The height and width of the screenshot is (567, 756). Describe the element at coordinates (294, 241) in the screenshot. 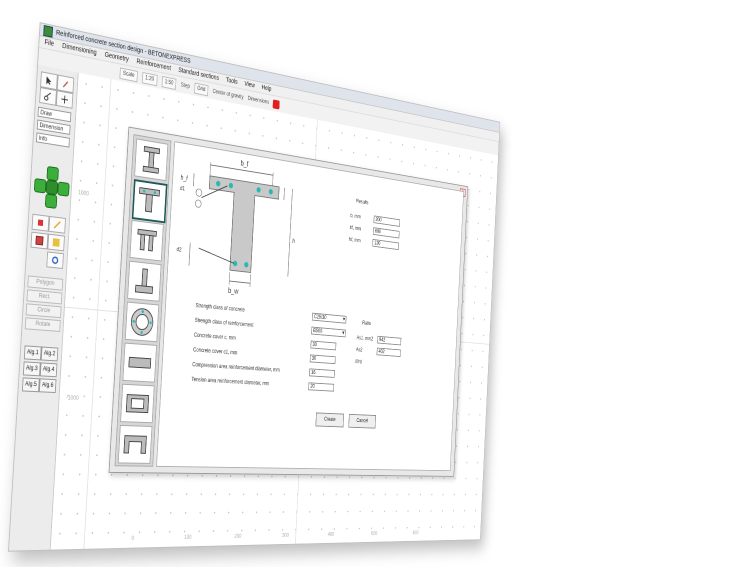

I see `label-h: h` at that location.